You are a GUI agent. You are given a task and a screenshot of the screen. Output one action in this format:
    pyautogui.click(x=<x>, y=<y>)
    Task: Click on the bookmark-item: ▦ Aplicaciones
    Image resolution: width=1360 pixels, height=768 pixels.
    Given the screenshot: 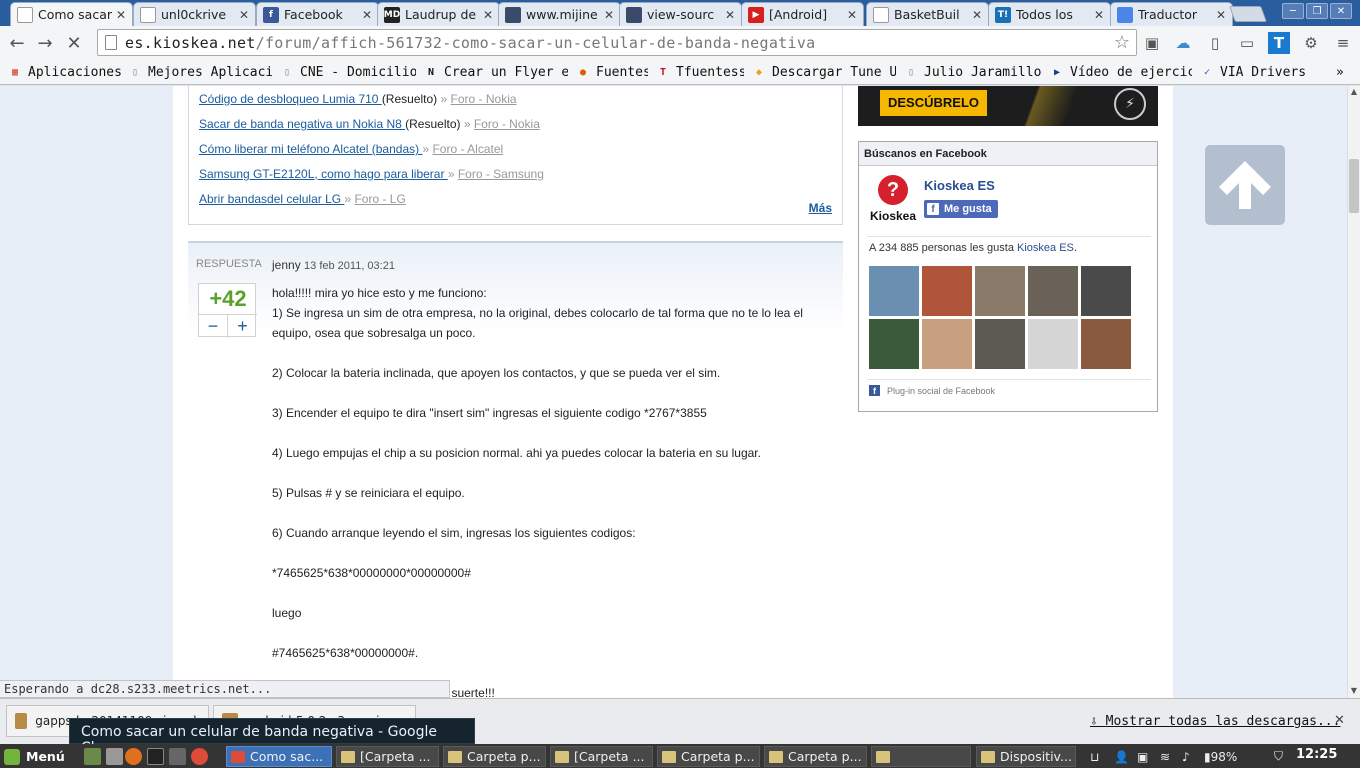 What is the action you would take?
    pyautogui.click(x=65, y=72)
    